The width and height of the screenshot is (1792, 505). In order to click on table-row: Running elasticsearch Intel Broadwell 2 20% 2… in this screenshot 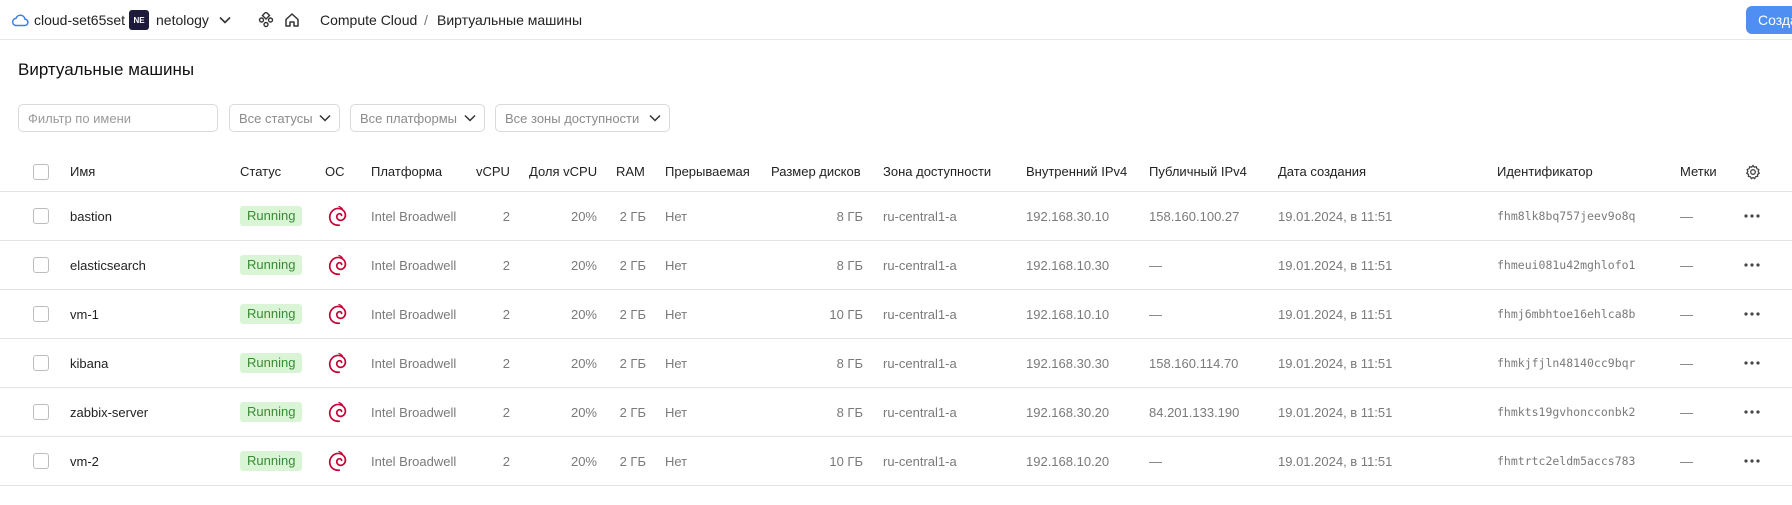, I will do `click(896, 265)`.